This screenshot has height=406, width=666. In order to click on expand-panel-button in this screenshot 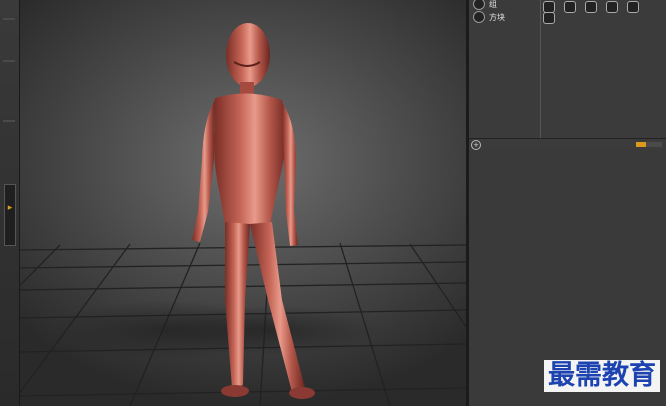, I will do `click(10, 215)`.